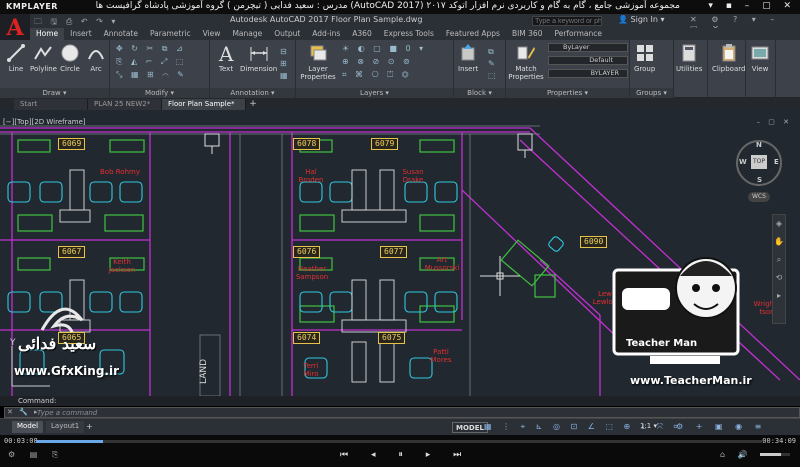  What do you see at coordinates (32, 6) in the screenshot?
I see `player-logo: KMPLAYER` at bounding box center [32, 6].